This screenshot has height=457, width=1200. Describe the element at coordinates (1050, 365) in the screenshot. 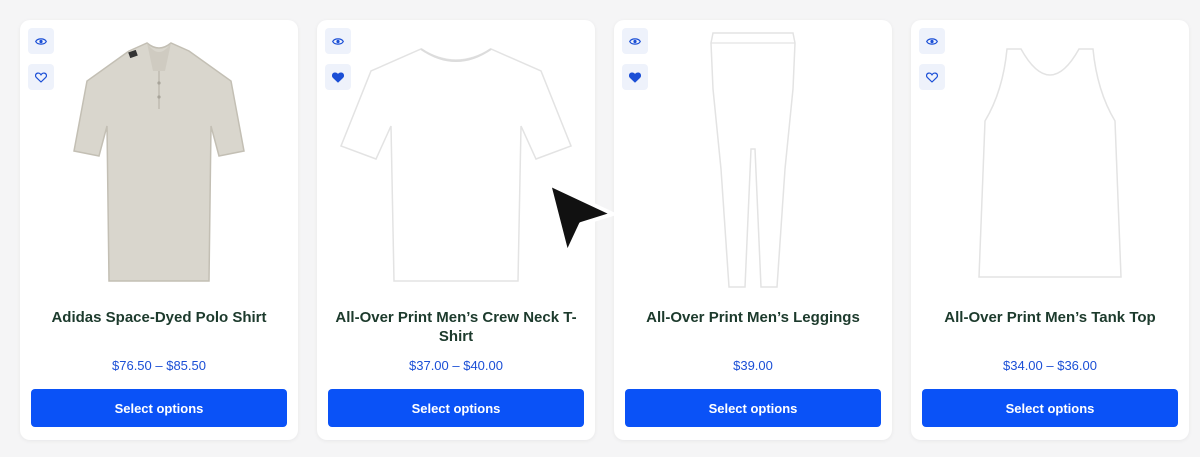

I see `product-price: $34.00 – $36.00` at that location.